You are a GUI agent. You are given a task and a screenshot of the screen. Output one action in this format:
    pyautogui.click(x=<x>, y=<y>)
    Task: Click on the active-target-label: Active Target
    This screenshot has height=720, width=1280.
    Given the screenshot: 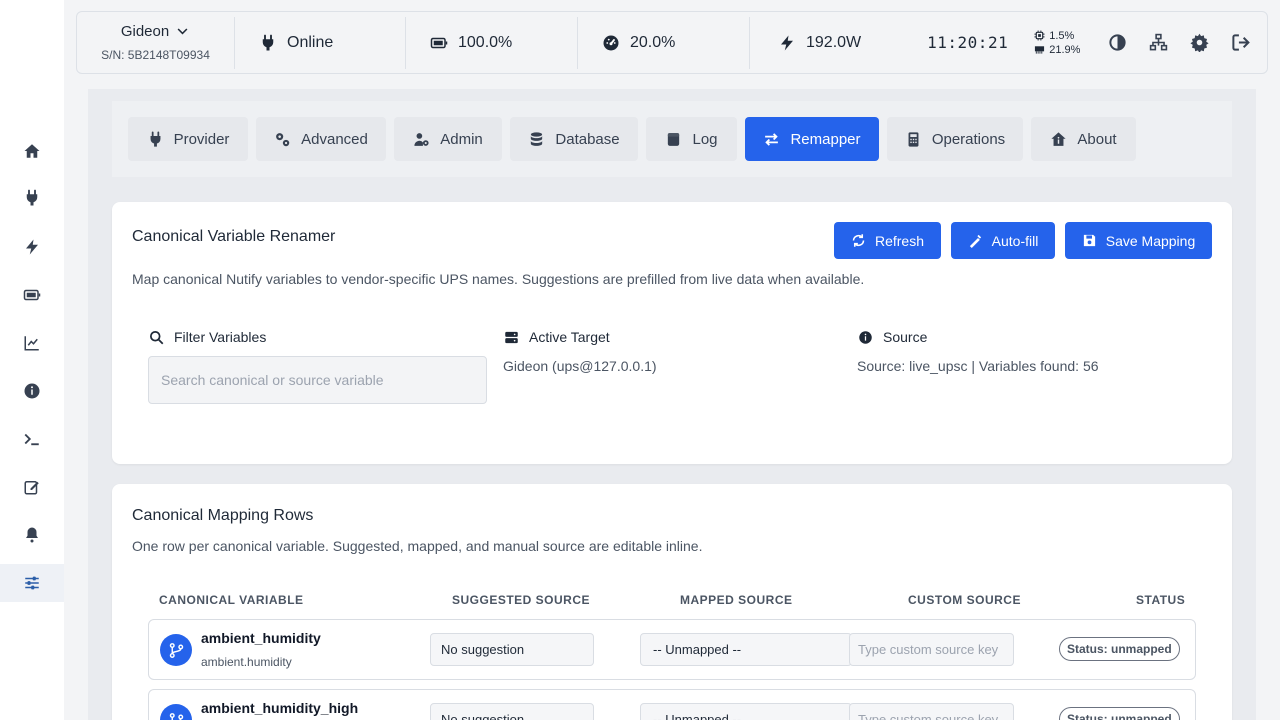 What is the action you would take?
    pyautogui.click(x=557, y=337)
    